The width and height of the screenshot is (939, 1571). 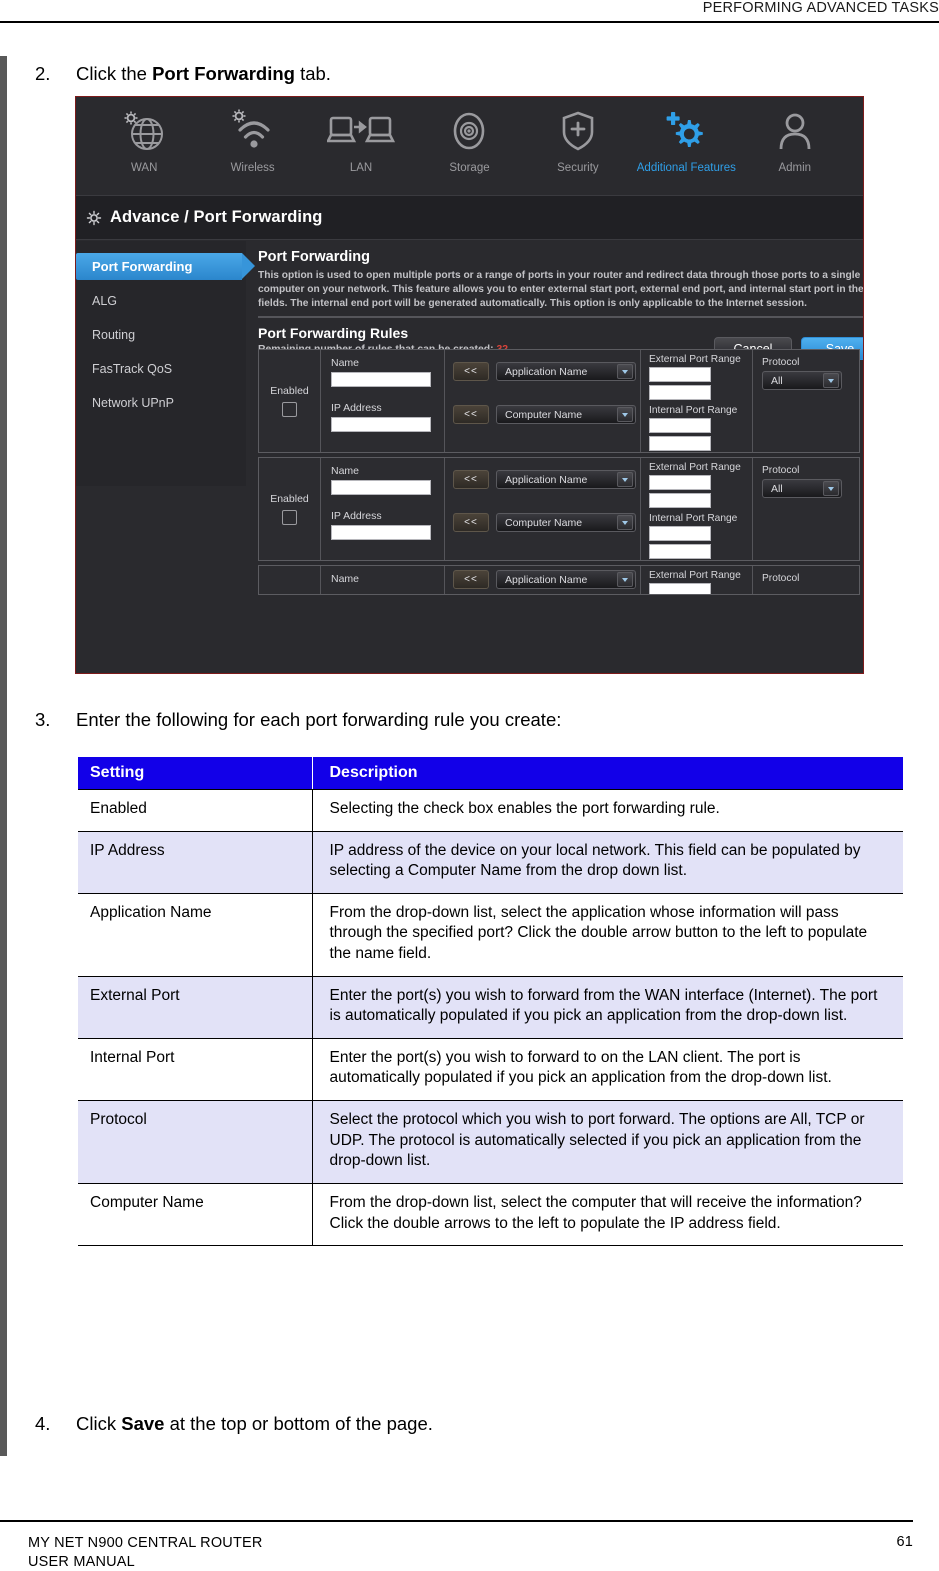 I want to click on sidebar-item-fastrack-qos: FasTrack QoS, so click(x=161, y=368).